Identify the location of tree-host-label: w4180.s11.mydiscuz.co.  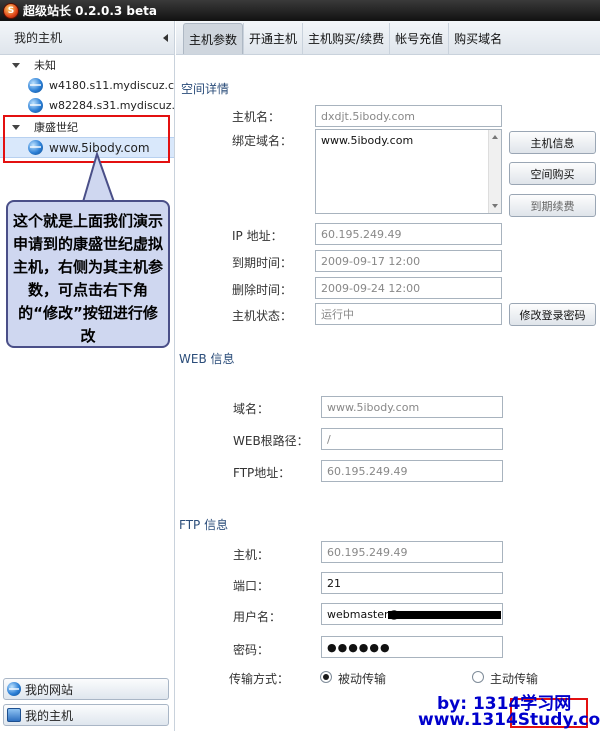
(111, 85).